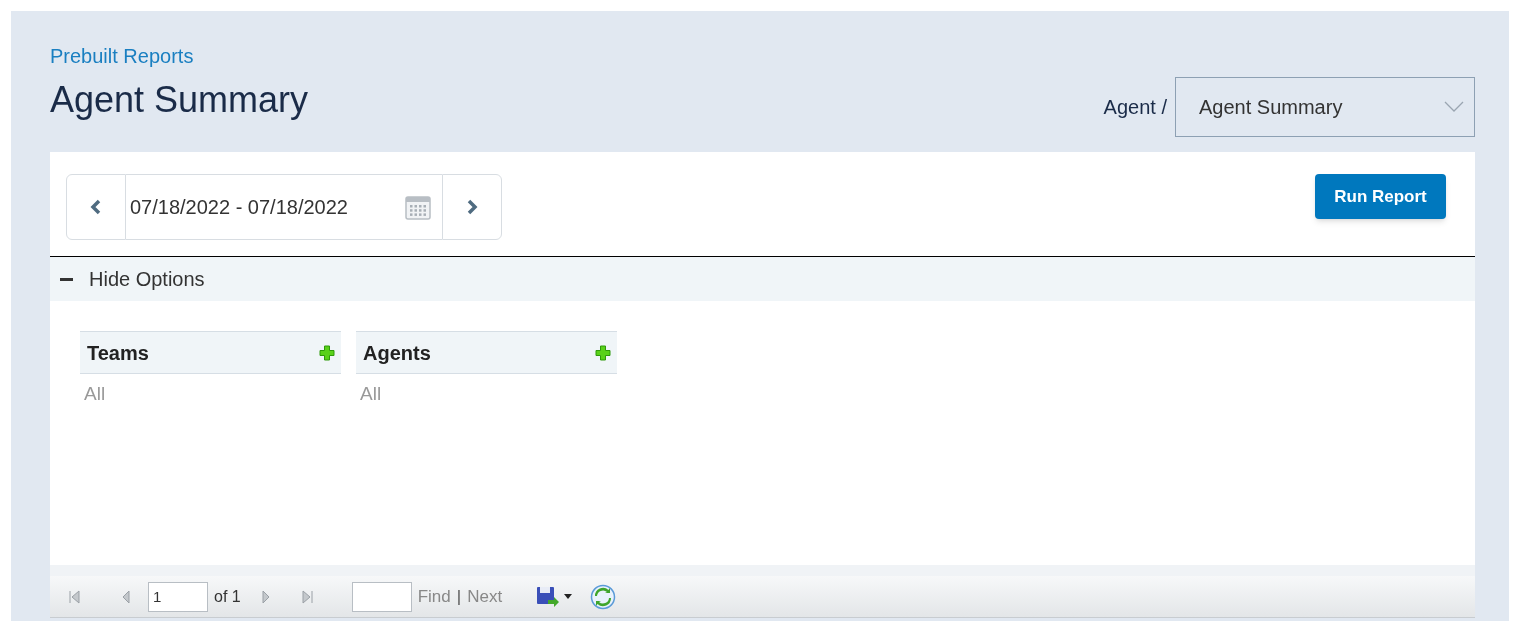  What do you see at coordinates (1135, 107) in the screenshot?
I see `report-category: Agent /` at bounding box center [1135, 107].